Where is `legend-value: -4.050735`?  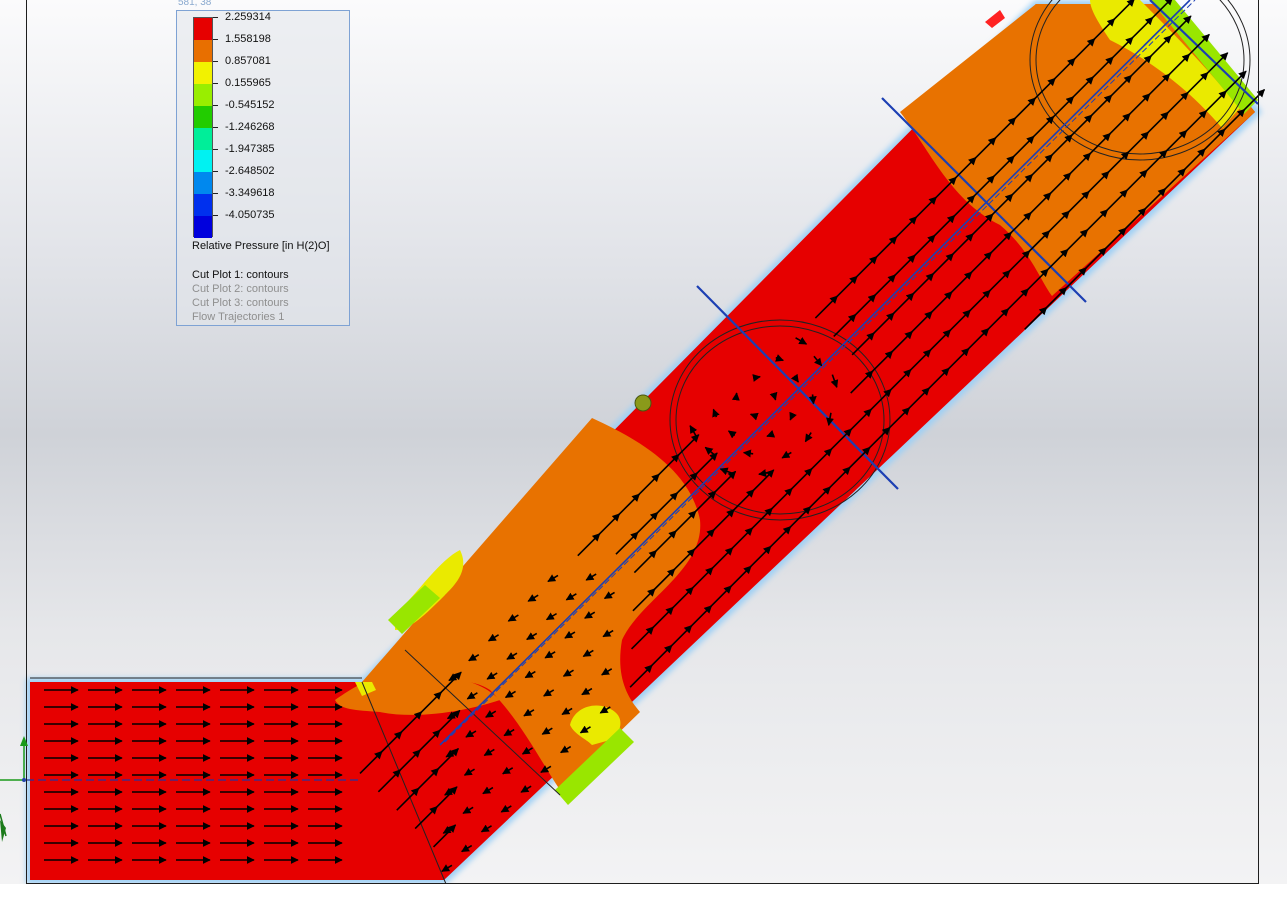
legend-value: -4.050735 is located at coordinates (250, 215).